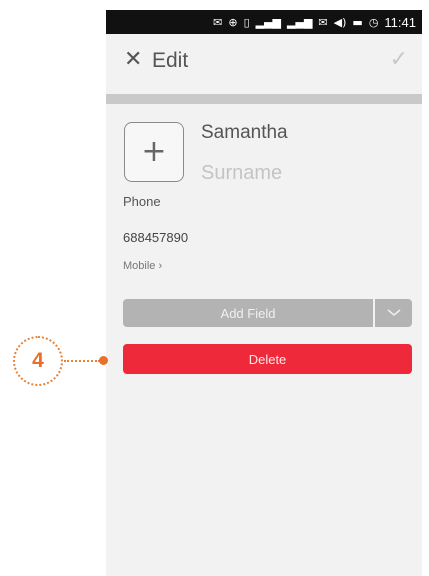  I want to click on plus-icon: +, so click(154, 151).